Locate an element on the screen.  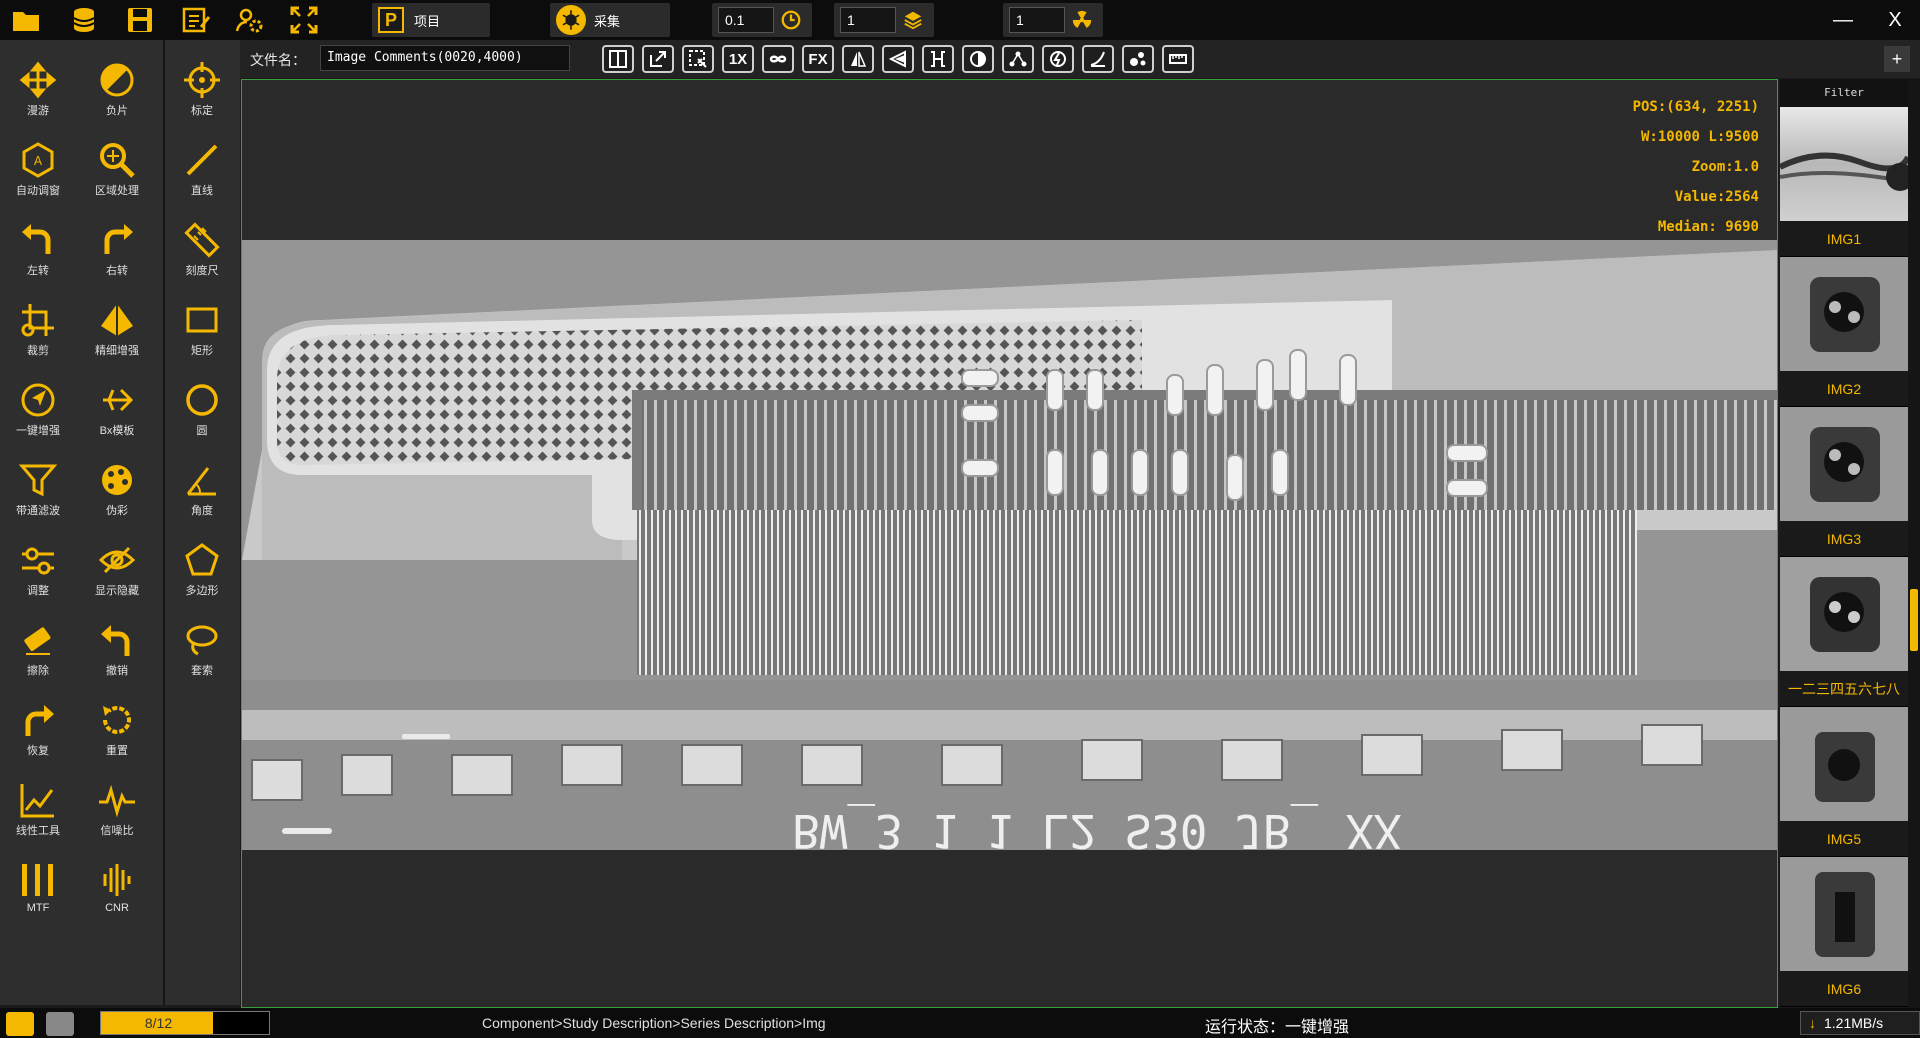
split-view-button is located at coordinates (618, 59).